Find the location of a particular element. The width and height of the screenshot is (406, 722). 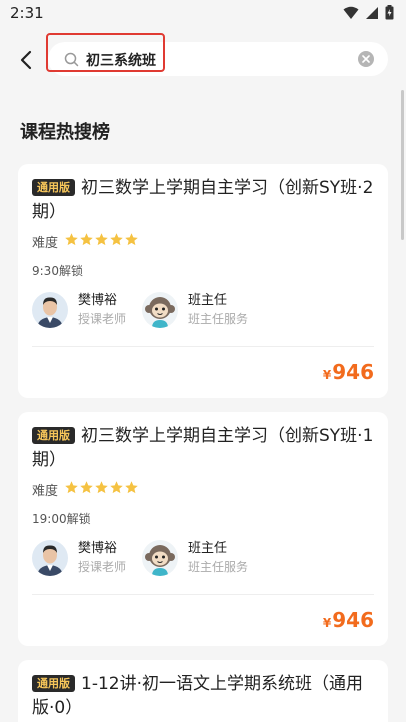

back-button is located at coordinates (26, 60).